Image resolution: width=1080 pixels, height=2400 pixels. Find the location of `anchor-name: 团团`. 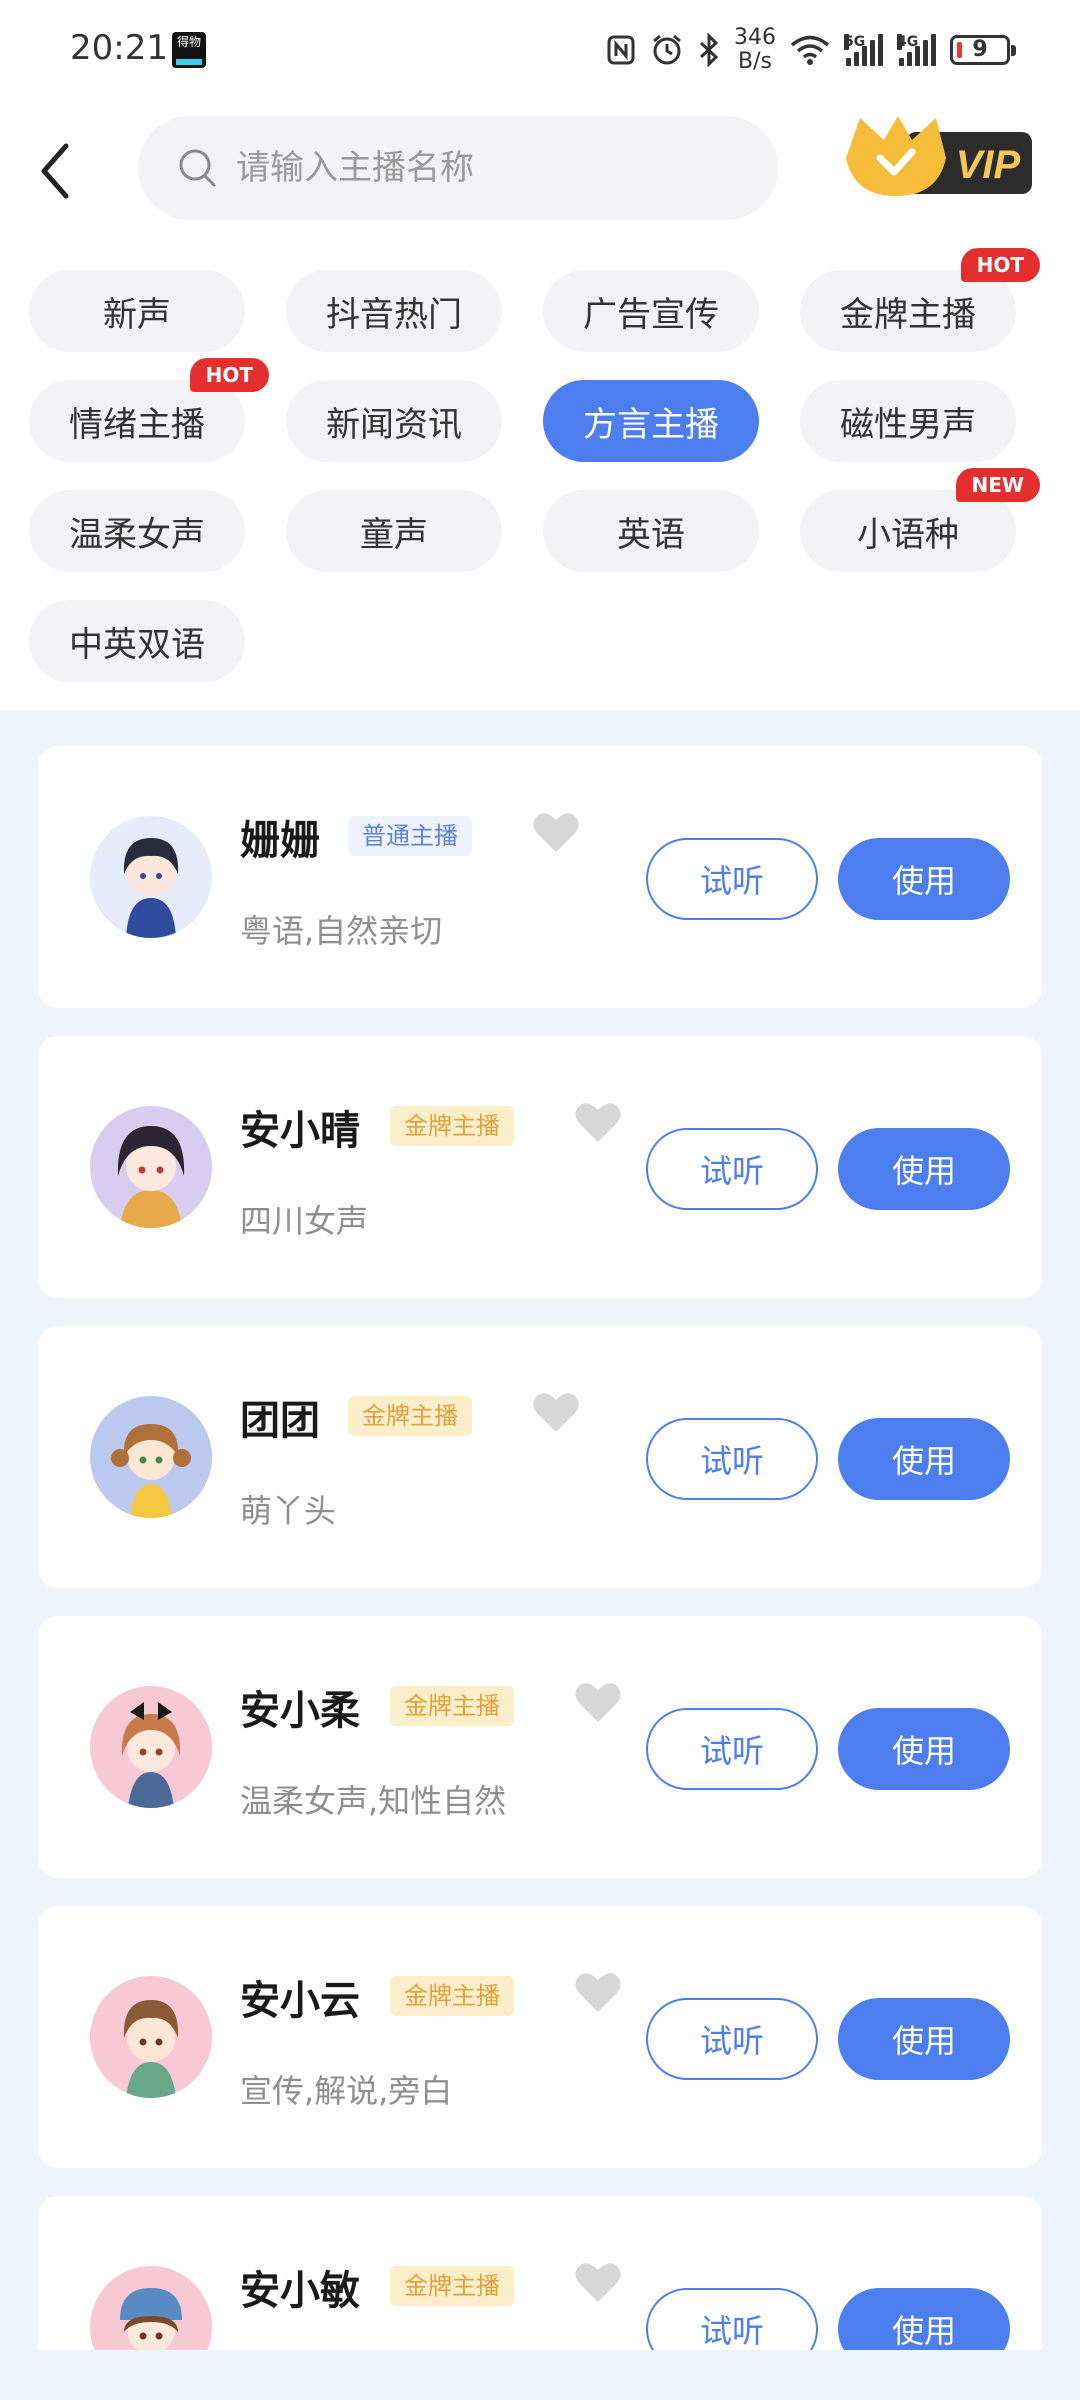

anchor-name: 团团 is located at coordinates (280, 1421).